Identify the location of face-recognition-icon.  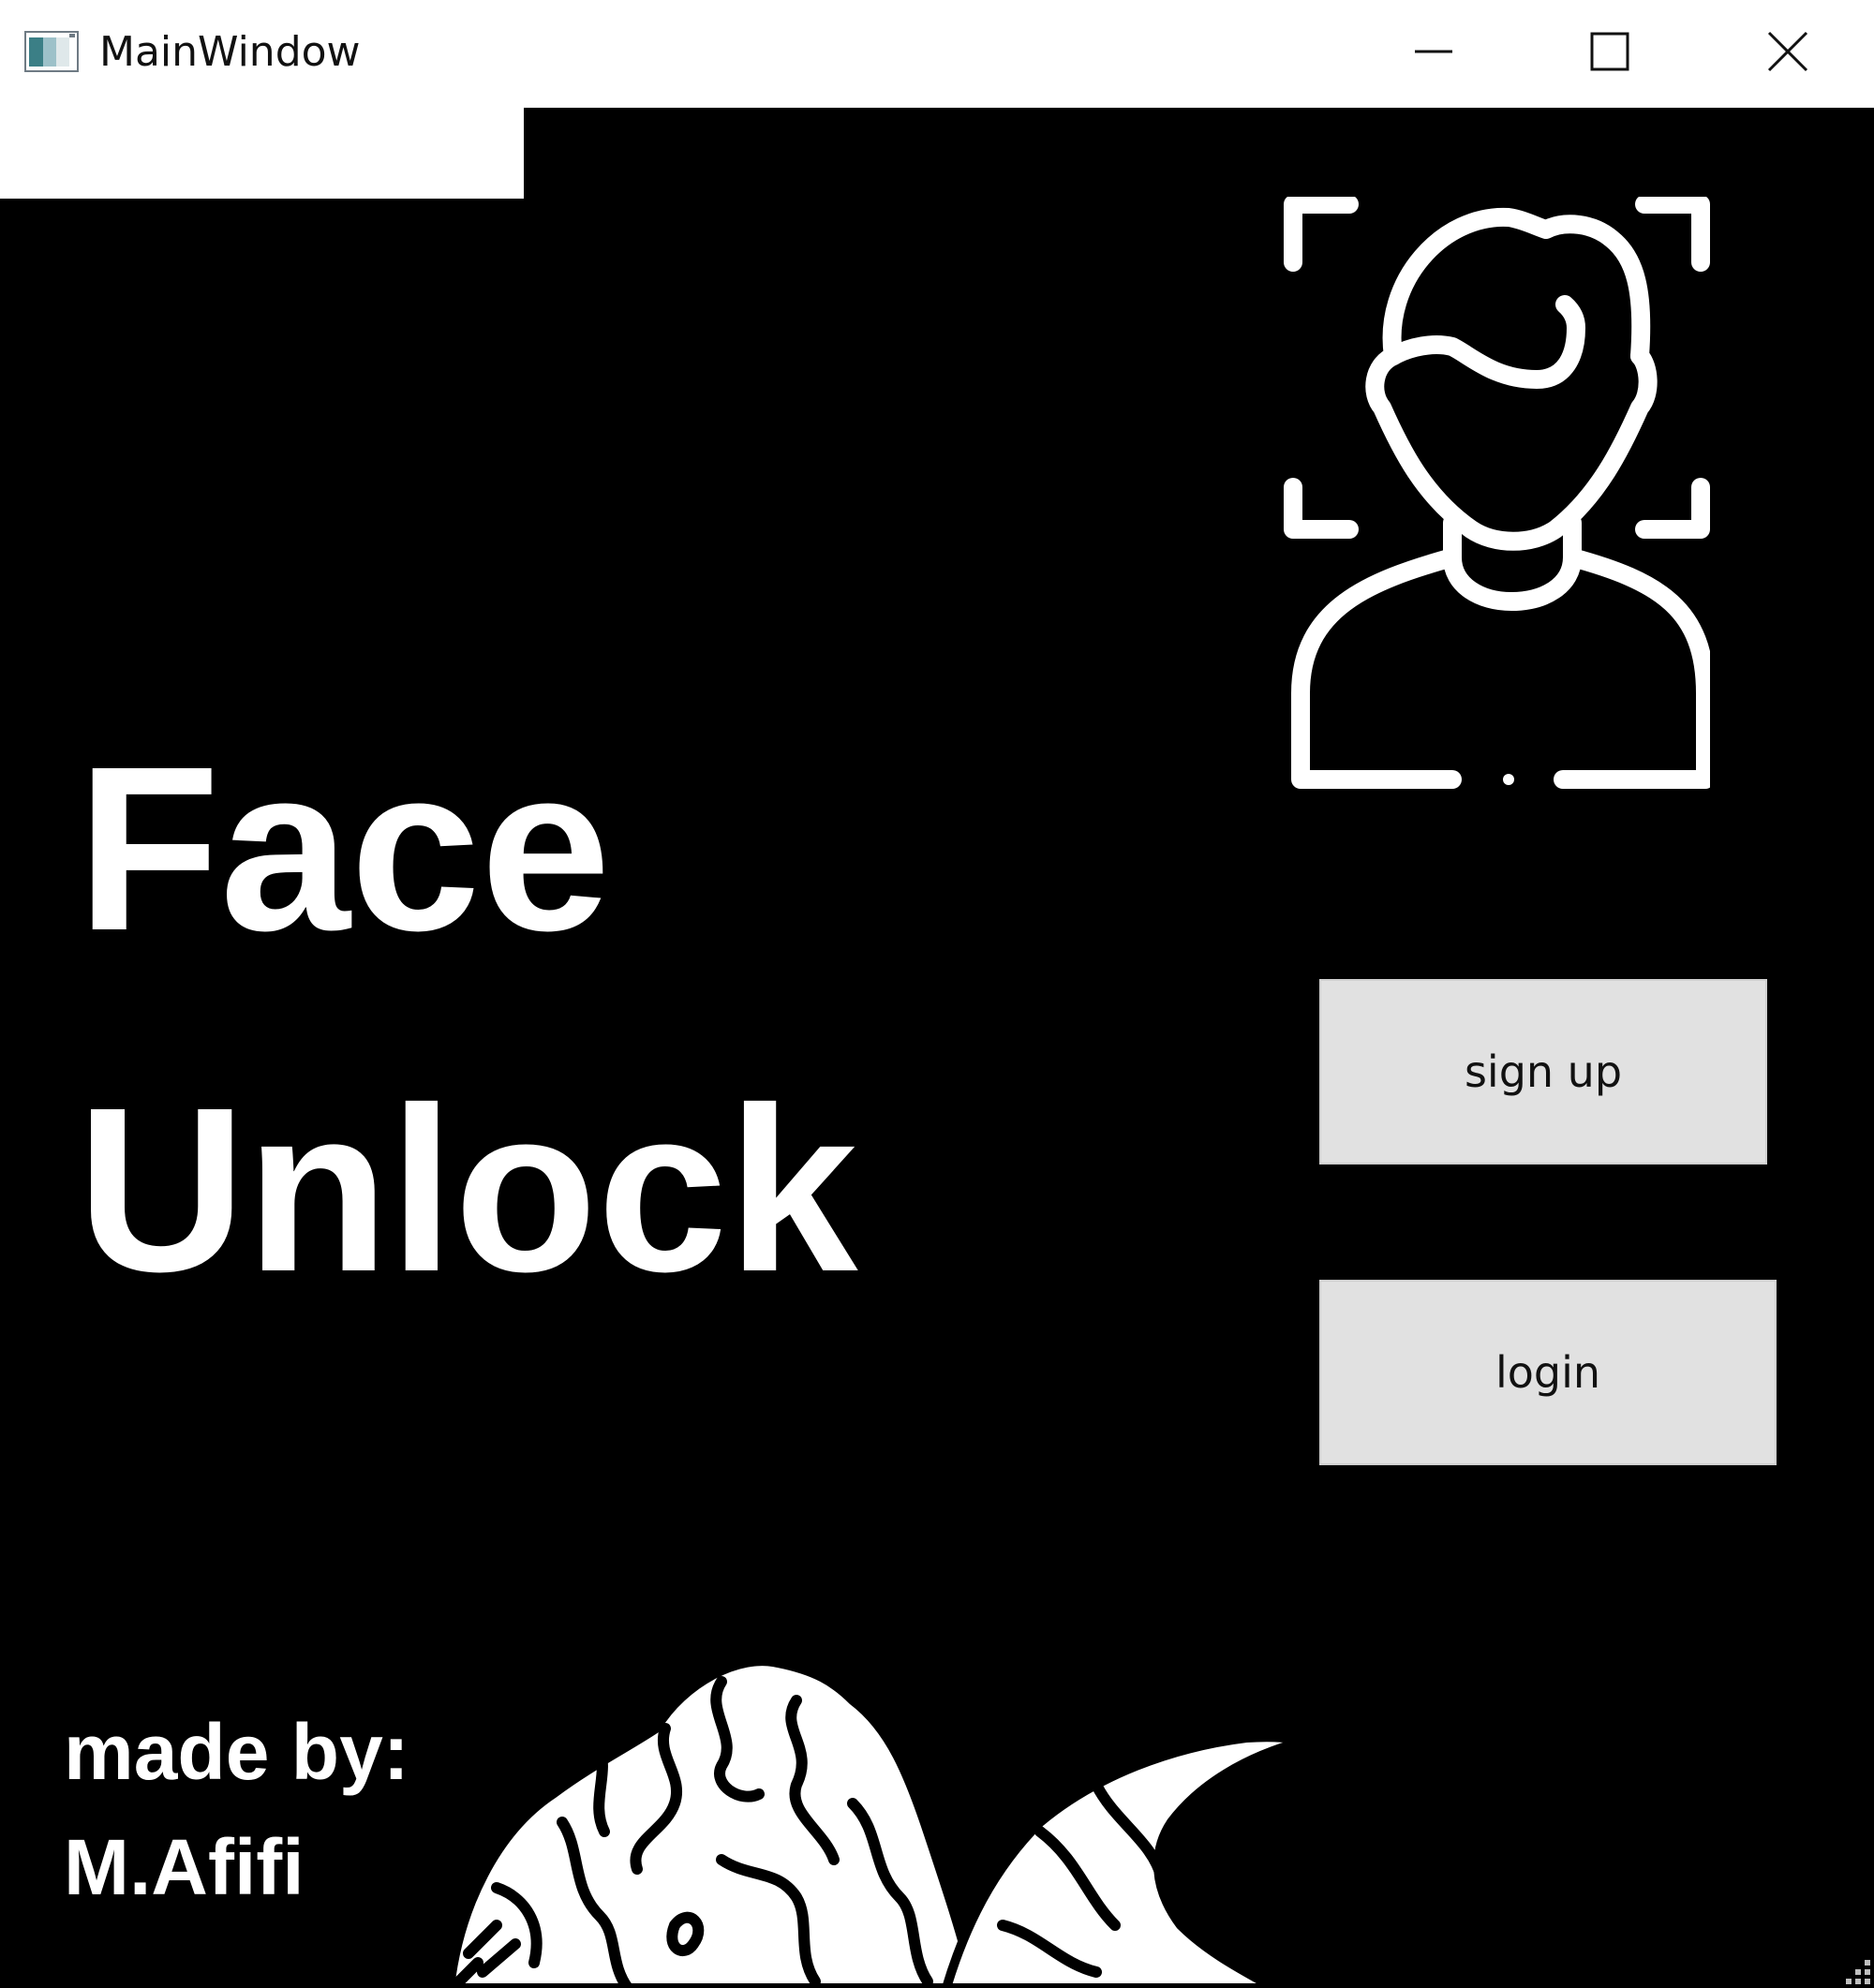
(1497, 493).